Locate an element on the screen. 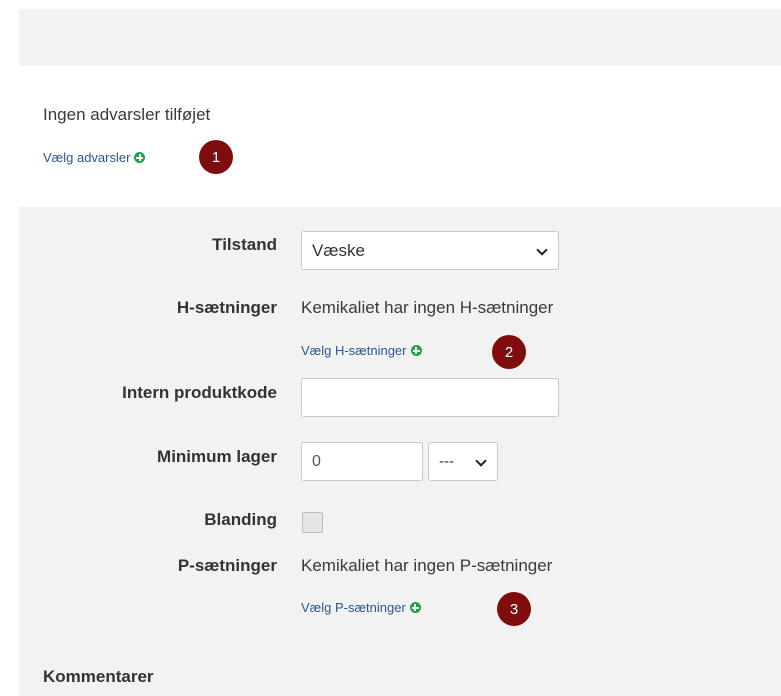 The image size is (781, 696). h-phrases-empty-text: Kemikaliet har ingen H-sætninger is located at coordinates (427, 307).